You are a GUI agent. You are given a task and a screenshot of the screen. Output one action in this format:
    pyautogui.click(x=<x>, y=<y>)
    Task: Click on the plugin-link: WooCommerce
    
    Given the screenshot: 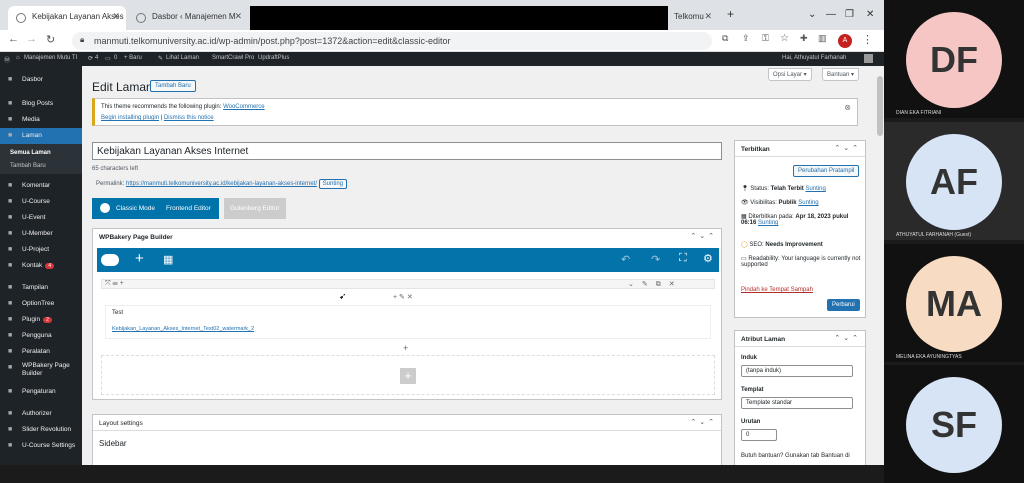 What is the action you would take?
    pyautogui.click(x=244, y=107)
    